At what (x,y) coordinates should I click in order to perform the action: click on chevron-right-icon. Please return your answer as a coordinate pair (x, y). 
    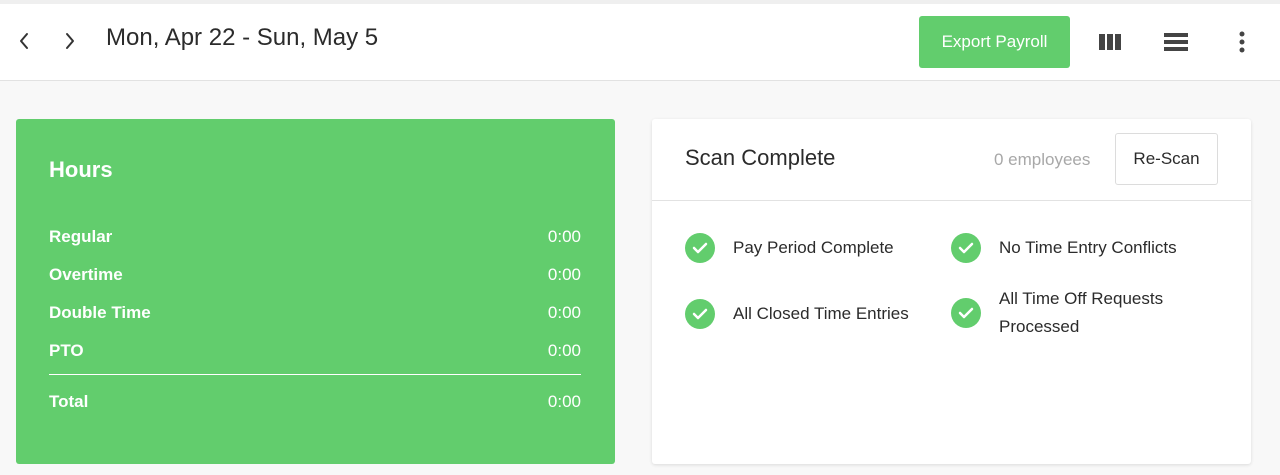
    Looking at the image, I should click on (70, 41).